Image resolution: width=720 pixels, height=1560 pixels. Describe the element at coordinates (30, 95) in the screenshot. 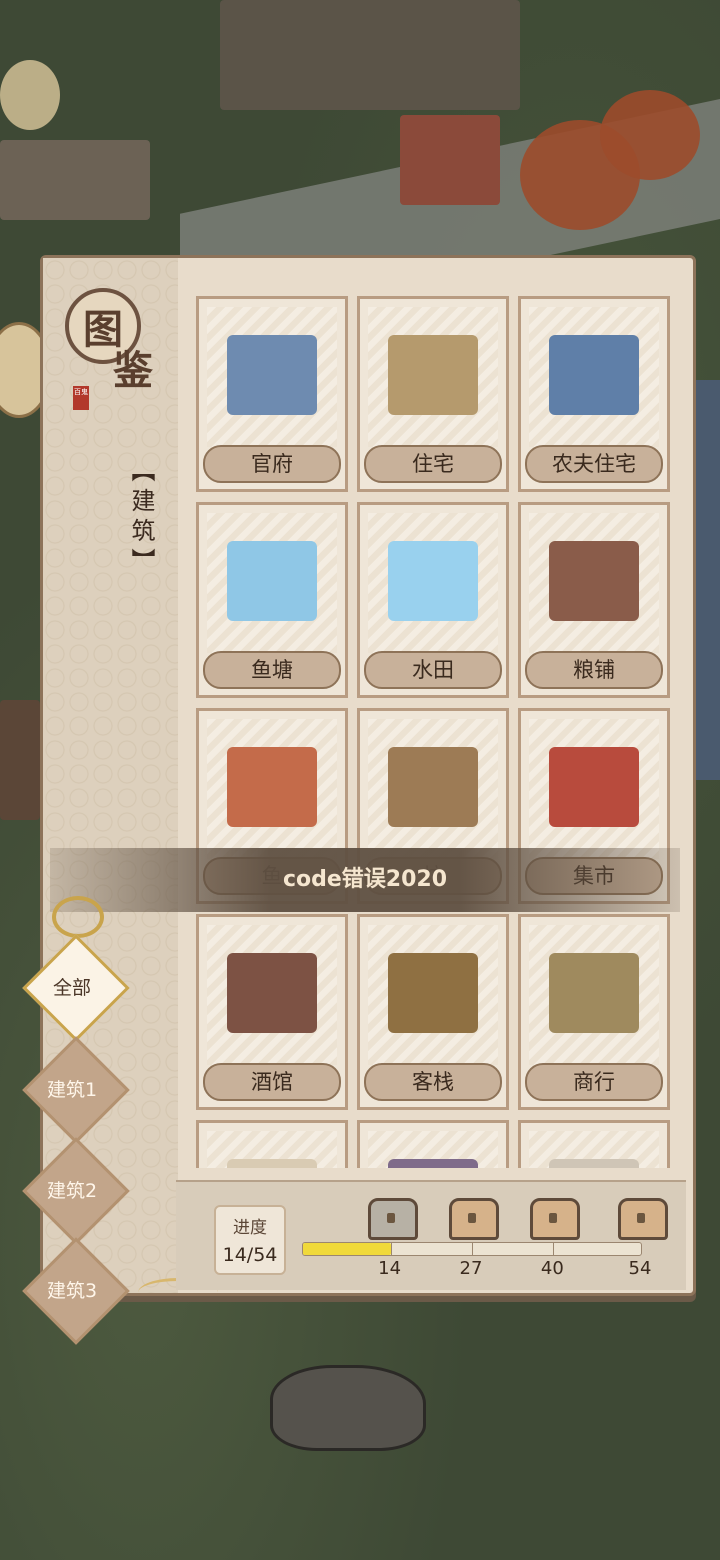

I see `bush` at that location.